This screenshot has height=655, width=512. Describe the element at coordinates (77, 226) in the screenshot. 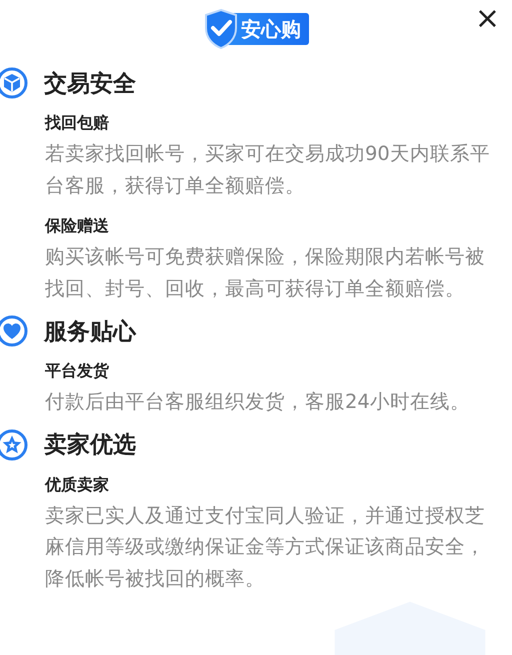

I see `feature-title: 保险赠送` at that location.